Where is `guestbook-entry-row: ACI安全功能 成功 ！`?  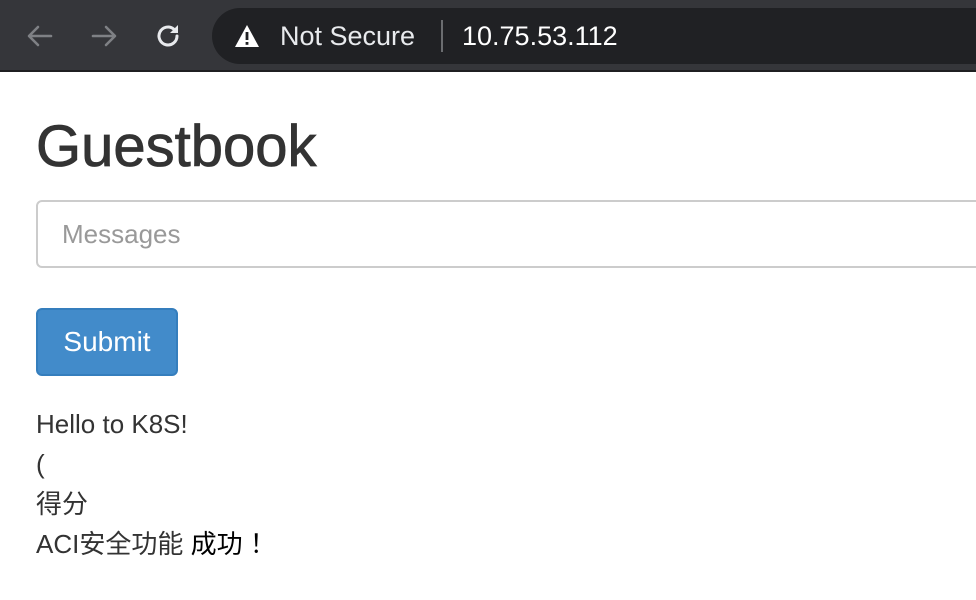
guestbook-entry-row: ACI安全功能 成功 ！ is located at coordinates (156, 544).